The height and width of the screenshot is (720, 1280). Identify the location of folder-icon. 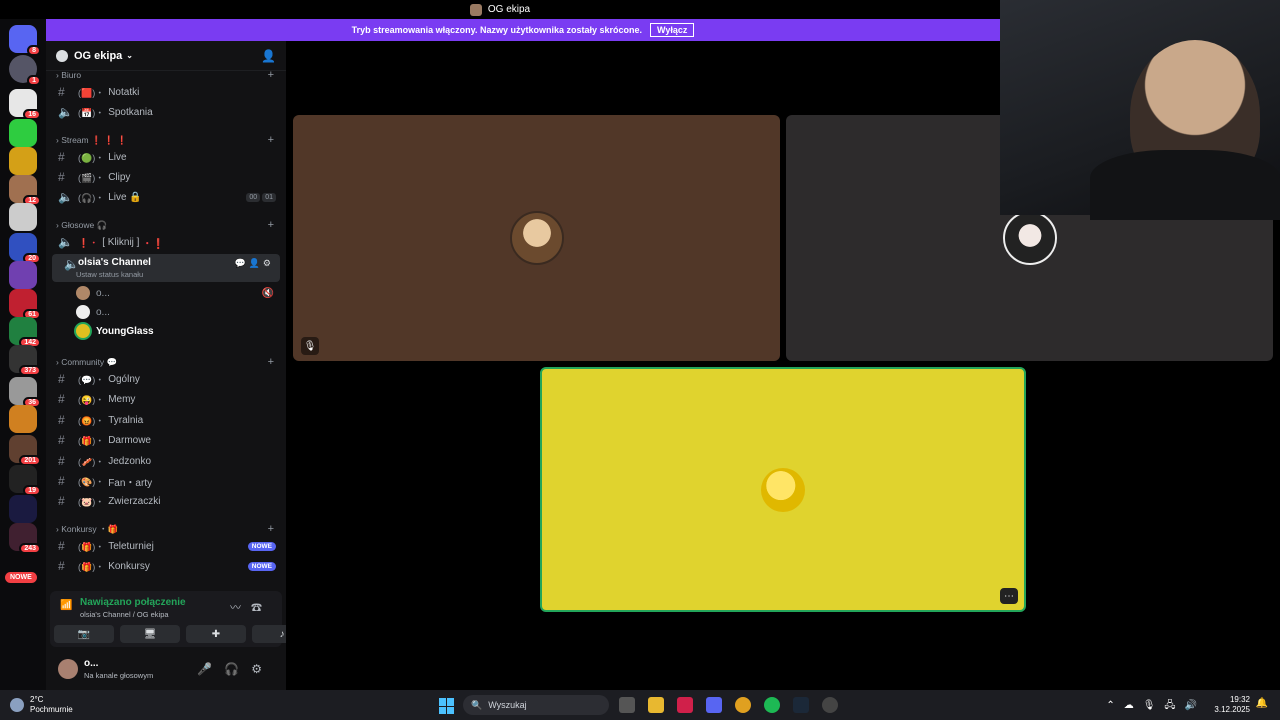
(23, 509).